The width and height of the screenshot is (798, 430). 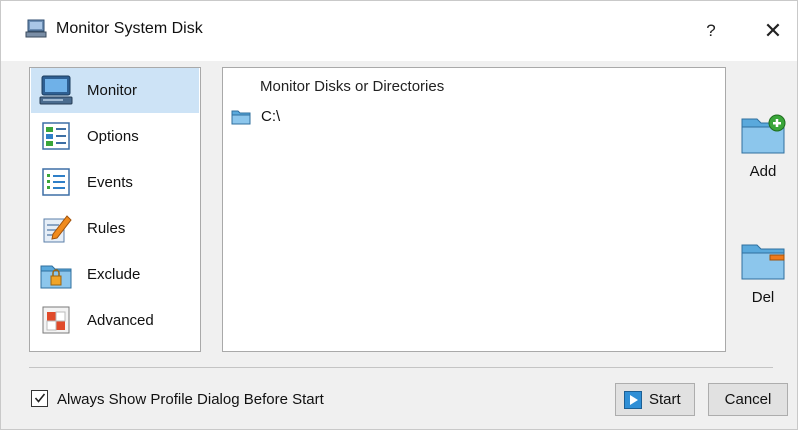 I want to click on footer-divider, so click(x=401, y=367).